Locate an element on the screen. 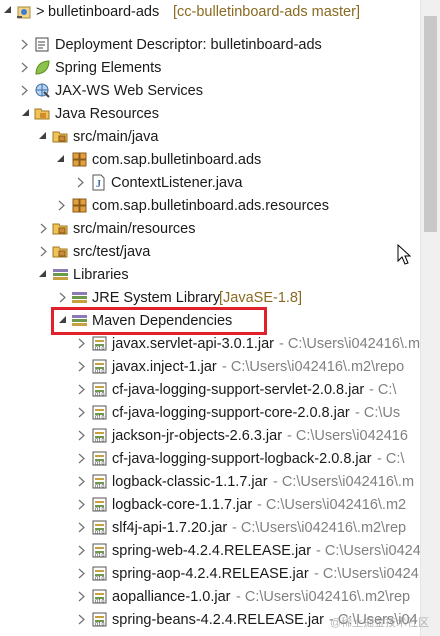  vertical-scrollbar is located at coordinates (430, 318).